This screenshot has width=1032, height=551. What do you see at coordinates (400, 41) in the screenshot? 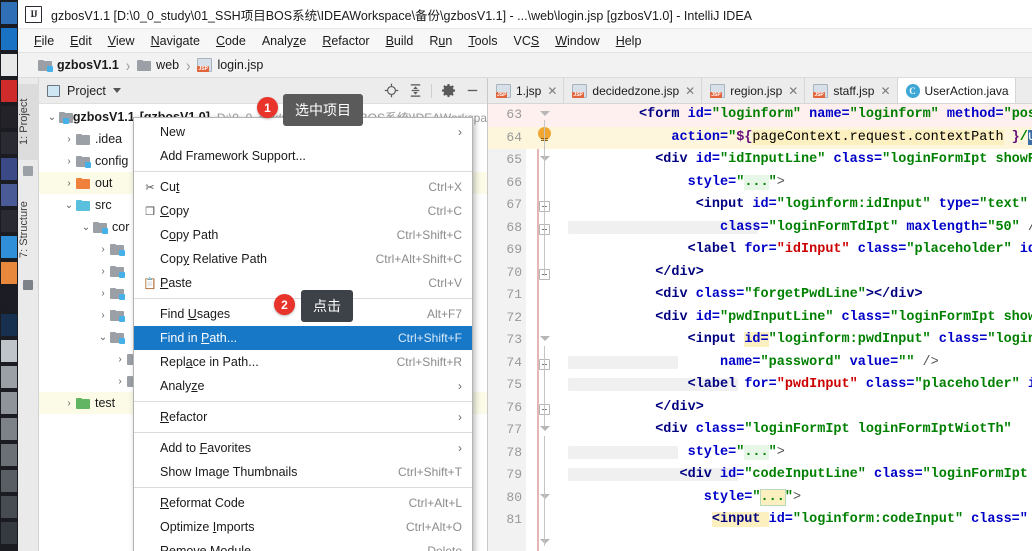
I see `menu-item-build: Build` at bounding box center [400, 41].